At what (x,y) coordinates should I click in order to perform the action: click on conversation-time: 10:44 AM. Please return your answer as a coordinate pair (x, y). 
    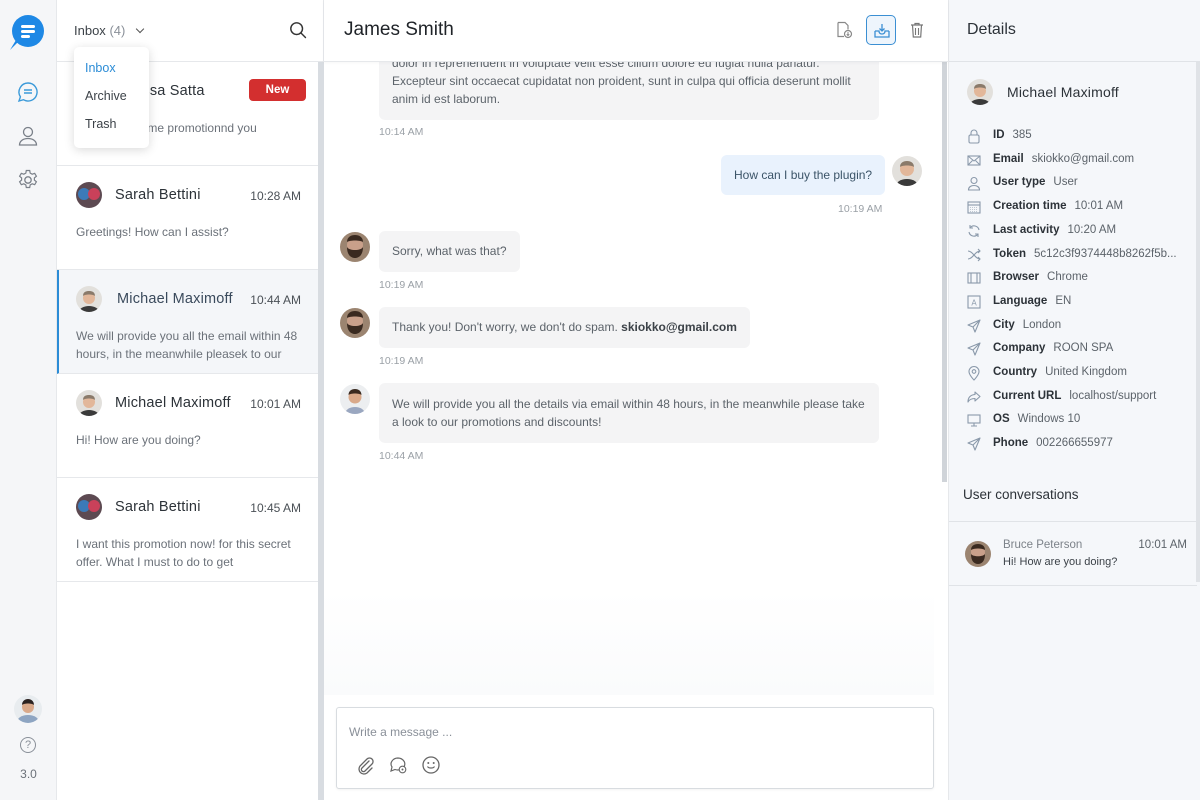
    Looking at the image, I should click on (275, 300).